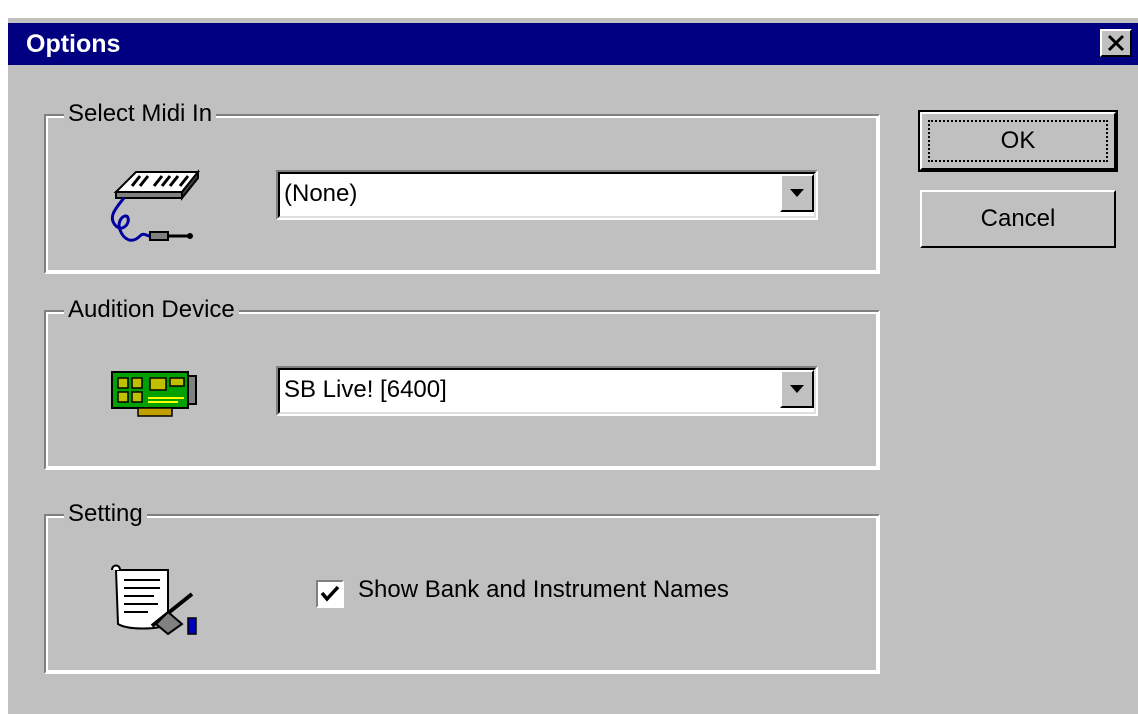 Image resolution: width=1138 pixels, height=714 pixels. What do you see at coordinates (155, 205) in the screenshot?
I see `midi-keyboard-icon` at bounding box center [155, 205].